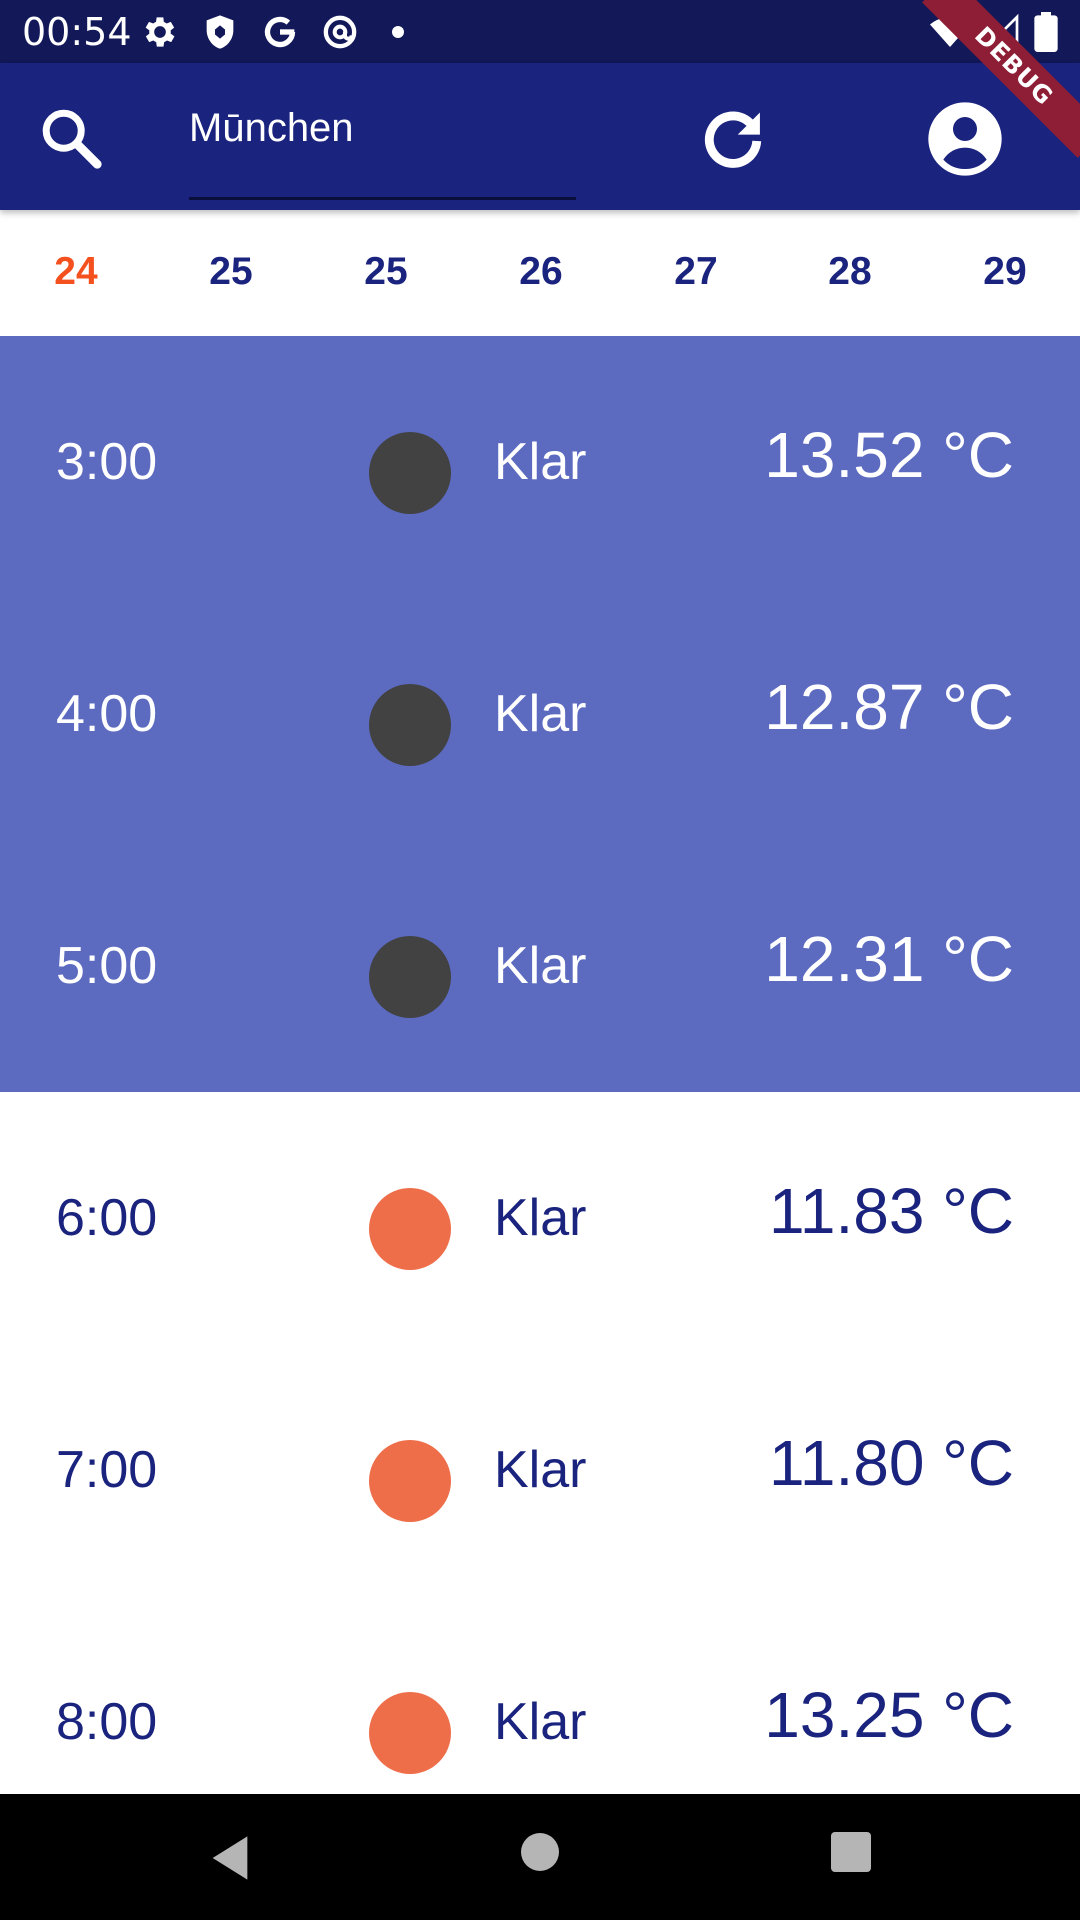  What do you see at coordinates (382, 198) in the screenshot?
I see `city-input-underline` at bounding box center [382, 198].